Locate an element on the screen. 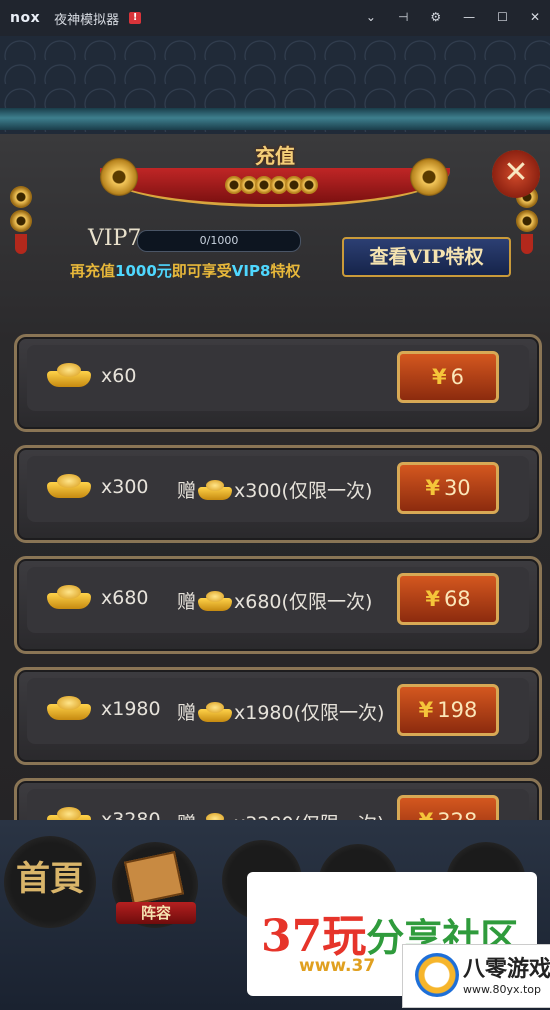 This screenshot has width=550, height=1010. watermark-37-url: www.37 is located at coordinates (337, 966).